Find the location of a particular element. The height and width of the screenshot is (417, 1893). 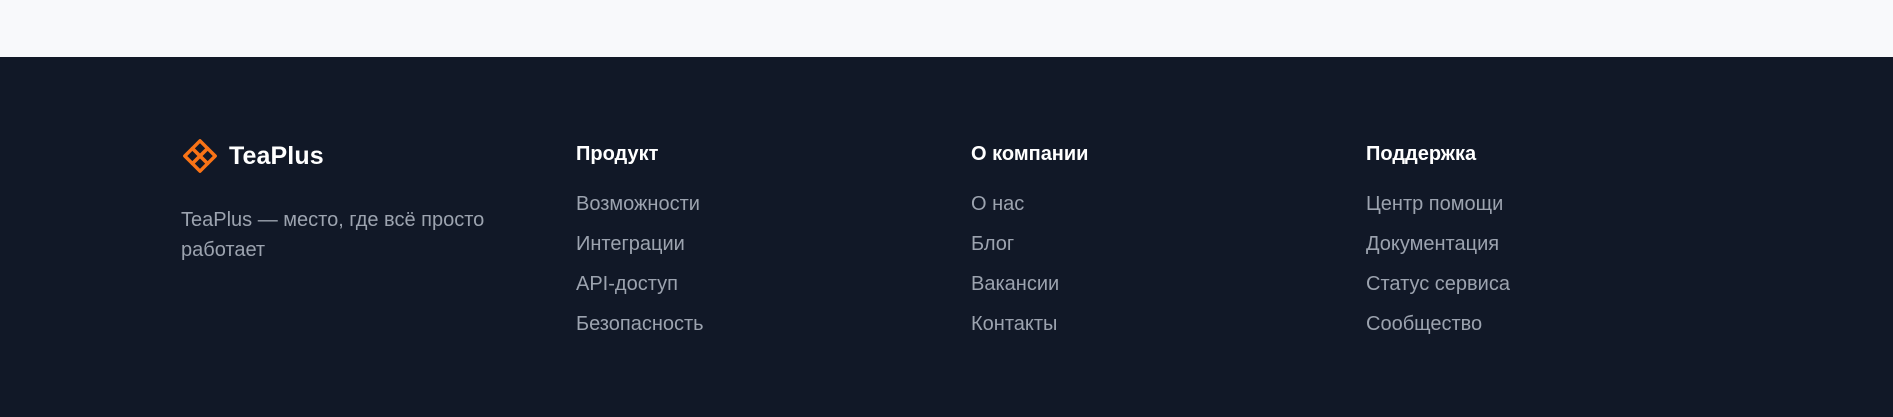

footer-column-company: О компании О нас Блог Вакансии Контакты is located at coordinates (1029, 244).